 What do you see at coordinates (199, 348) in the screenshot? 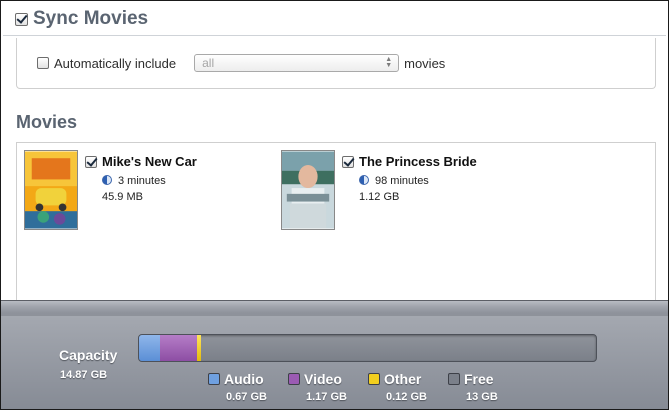
I see `capacity-other-segment` at bounding box center [199, 348].